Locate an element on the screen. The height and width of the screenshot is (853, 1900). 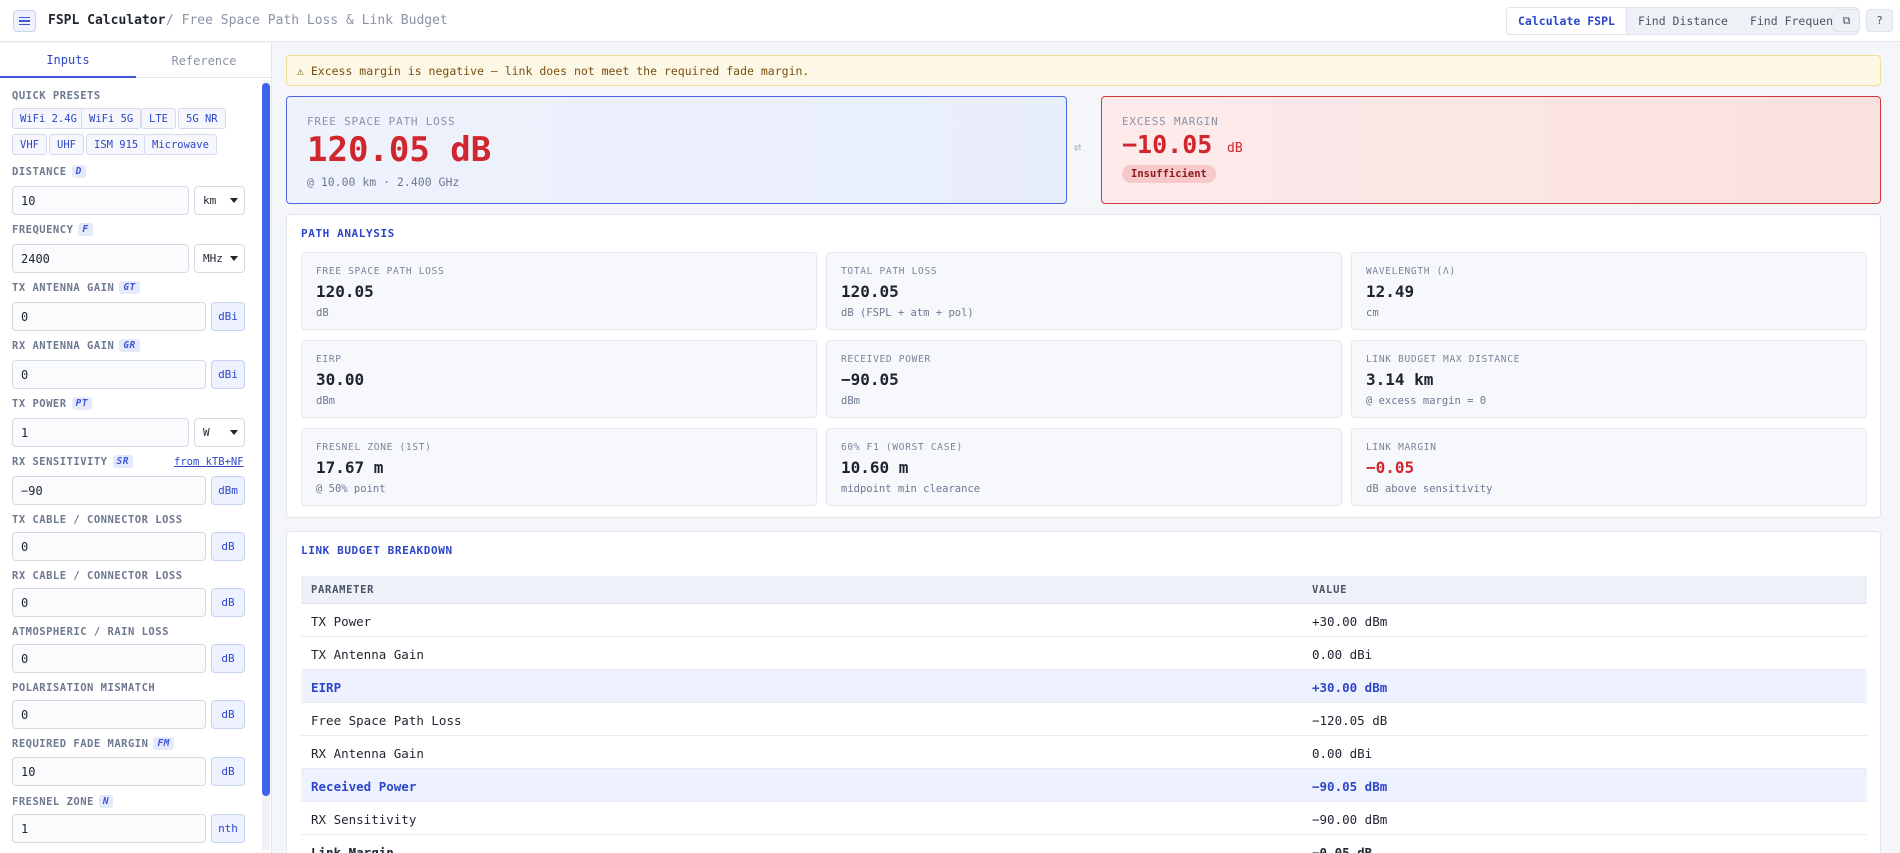
tx-cable-unit: dB is located at coordinates (228, 546).